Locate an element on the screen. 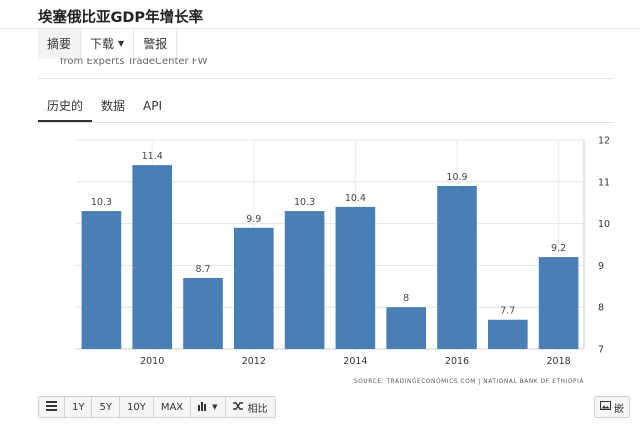 This screenshot has width=640, height=425. x-tick-label: 2014 is located at coordinates (355, 361).